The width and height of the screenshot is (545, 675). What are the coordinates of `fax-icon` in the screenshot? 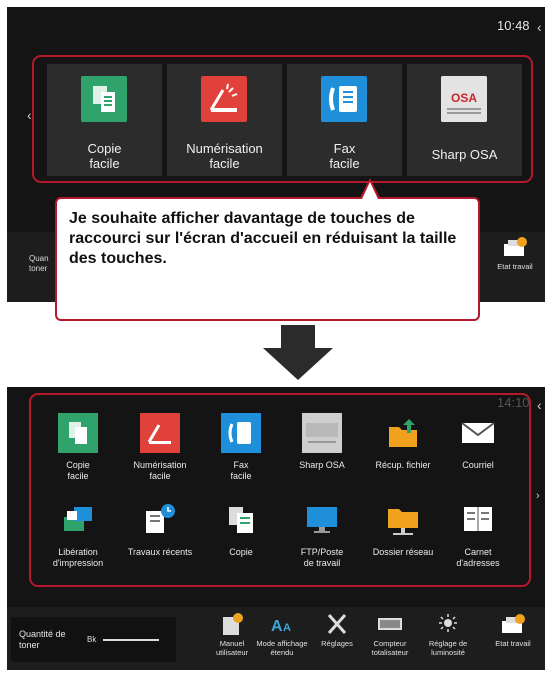 It's located at (241, 433).